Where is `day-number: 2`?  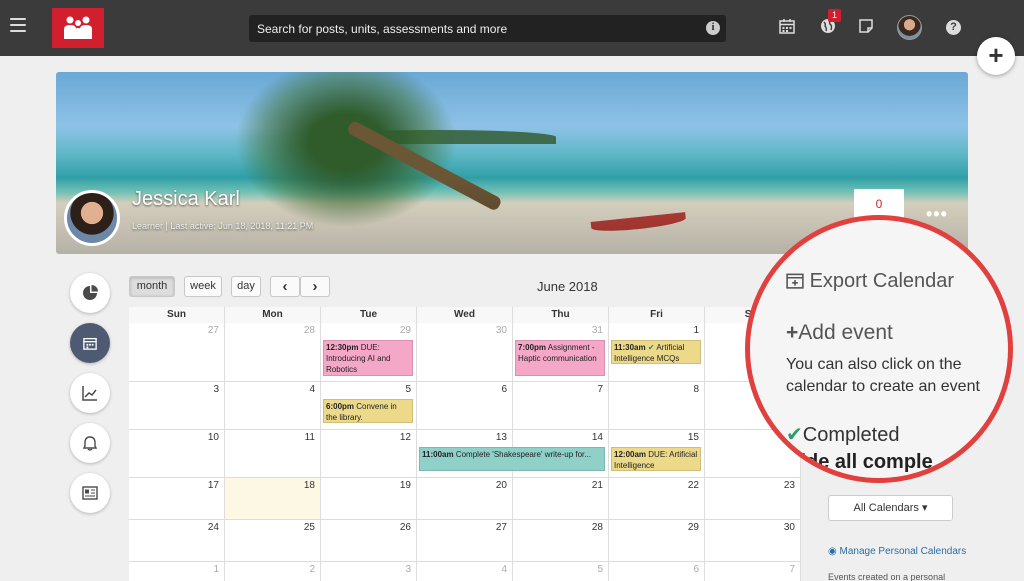
day-number: 2 is located at coordinates (312, 569).